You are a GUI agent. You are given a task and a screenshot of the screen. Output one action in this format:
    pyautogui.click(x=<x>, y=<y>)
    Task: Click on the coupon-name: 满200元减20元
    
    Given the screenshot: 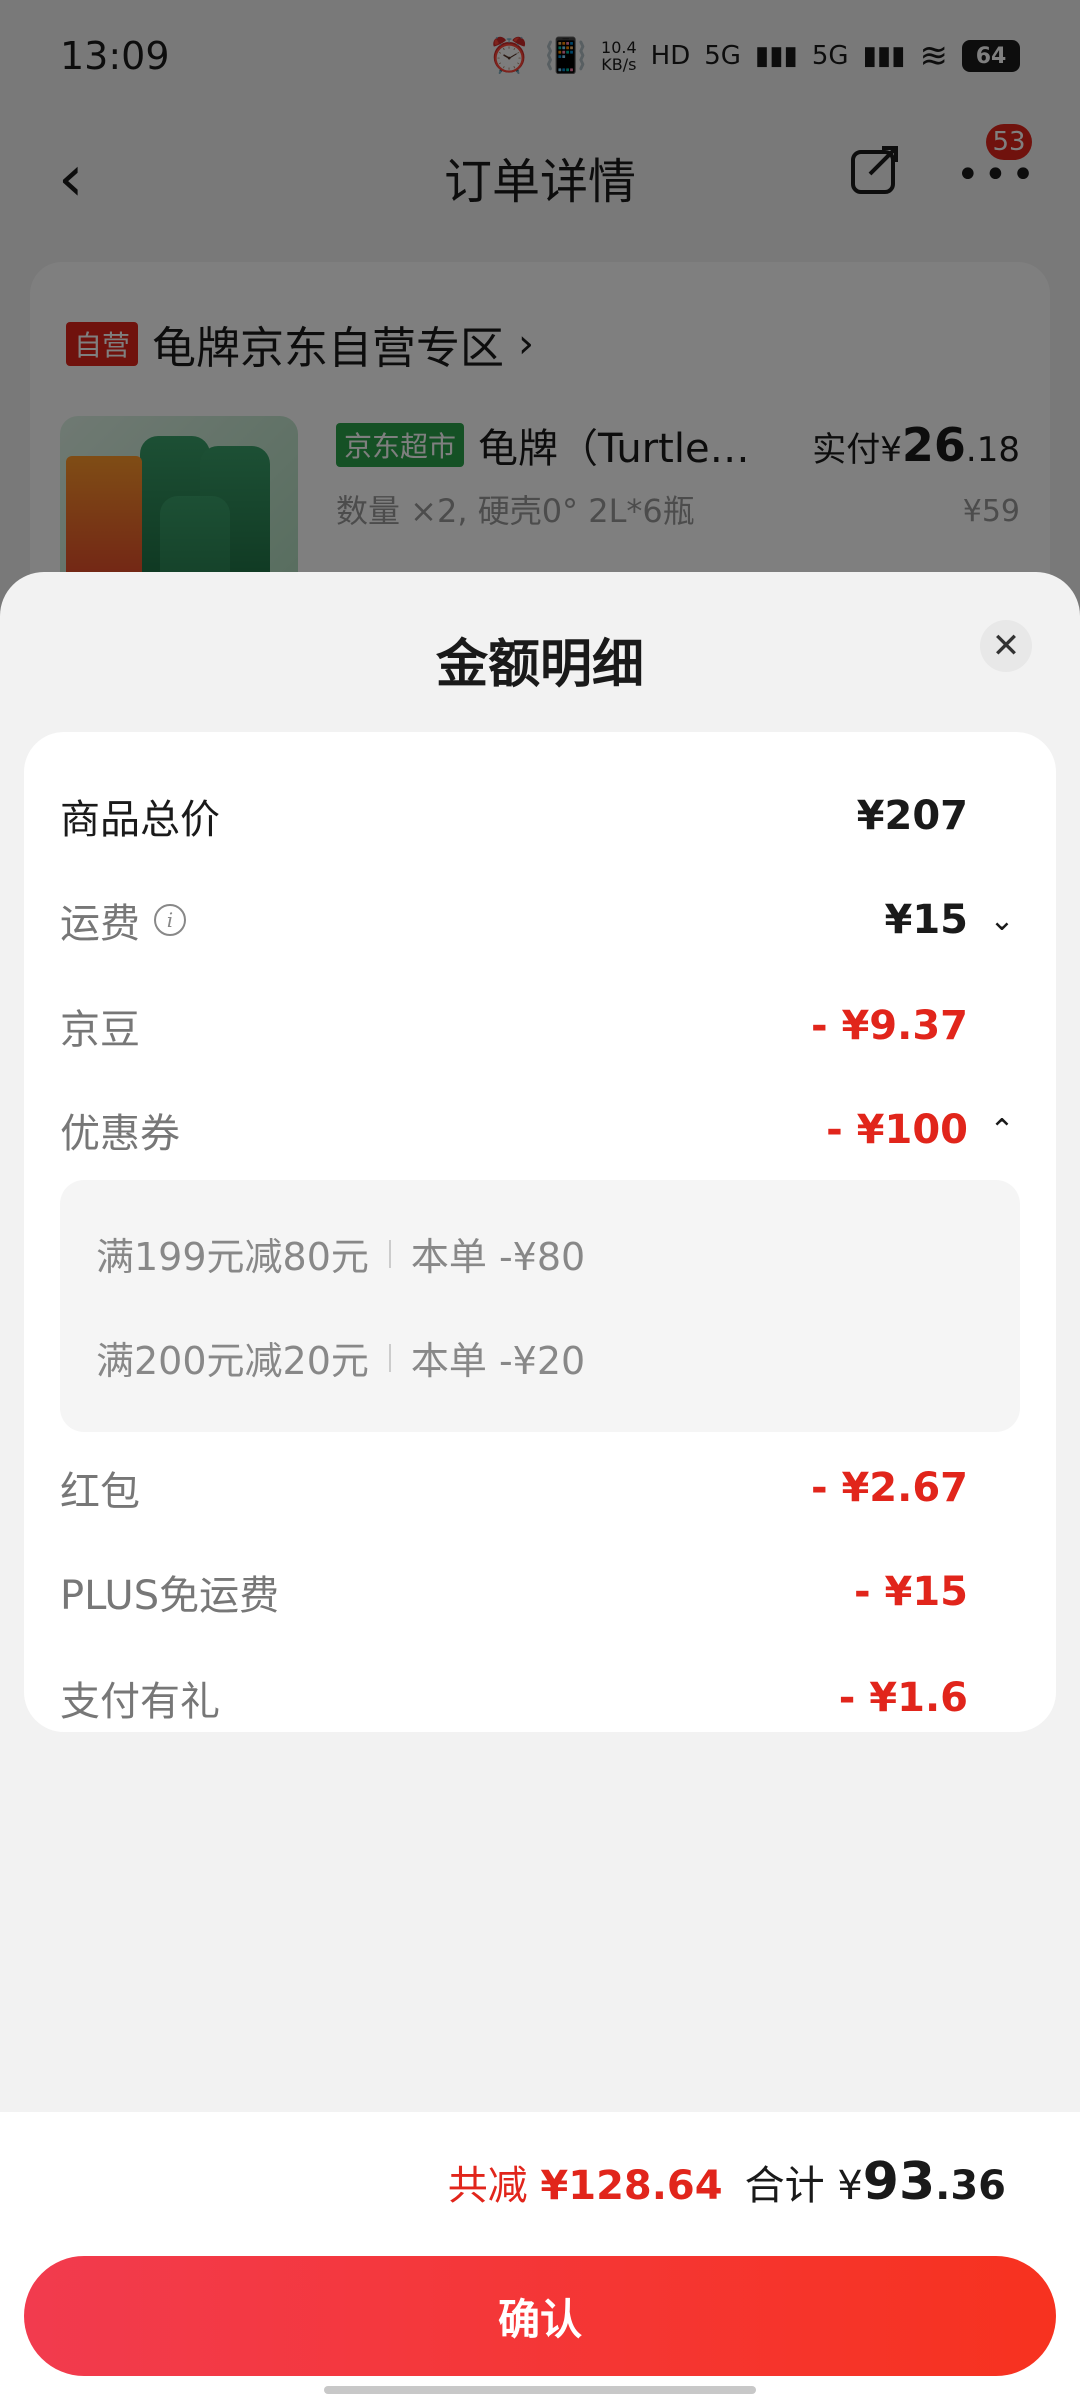 What is the action you would take?
    pyautogui.click(x=232, y=1361)
    